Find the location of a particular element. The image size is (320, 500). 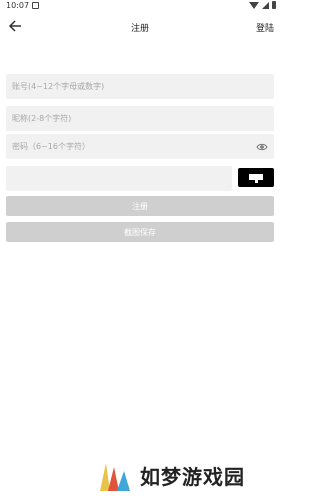

captcha-input is located at coordinates (119, 178).